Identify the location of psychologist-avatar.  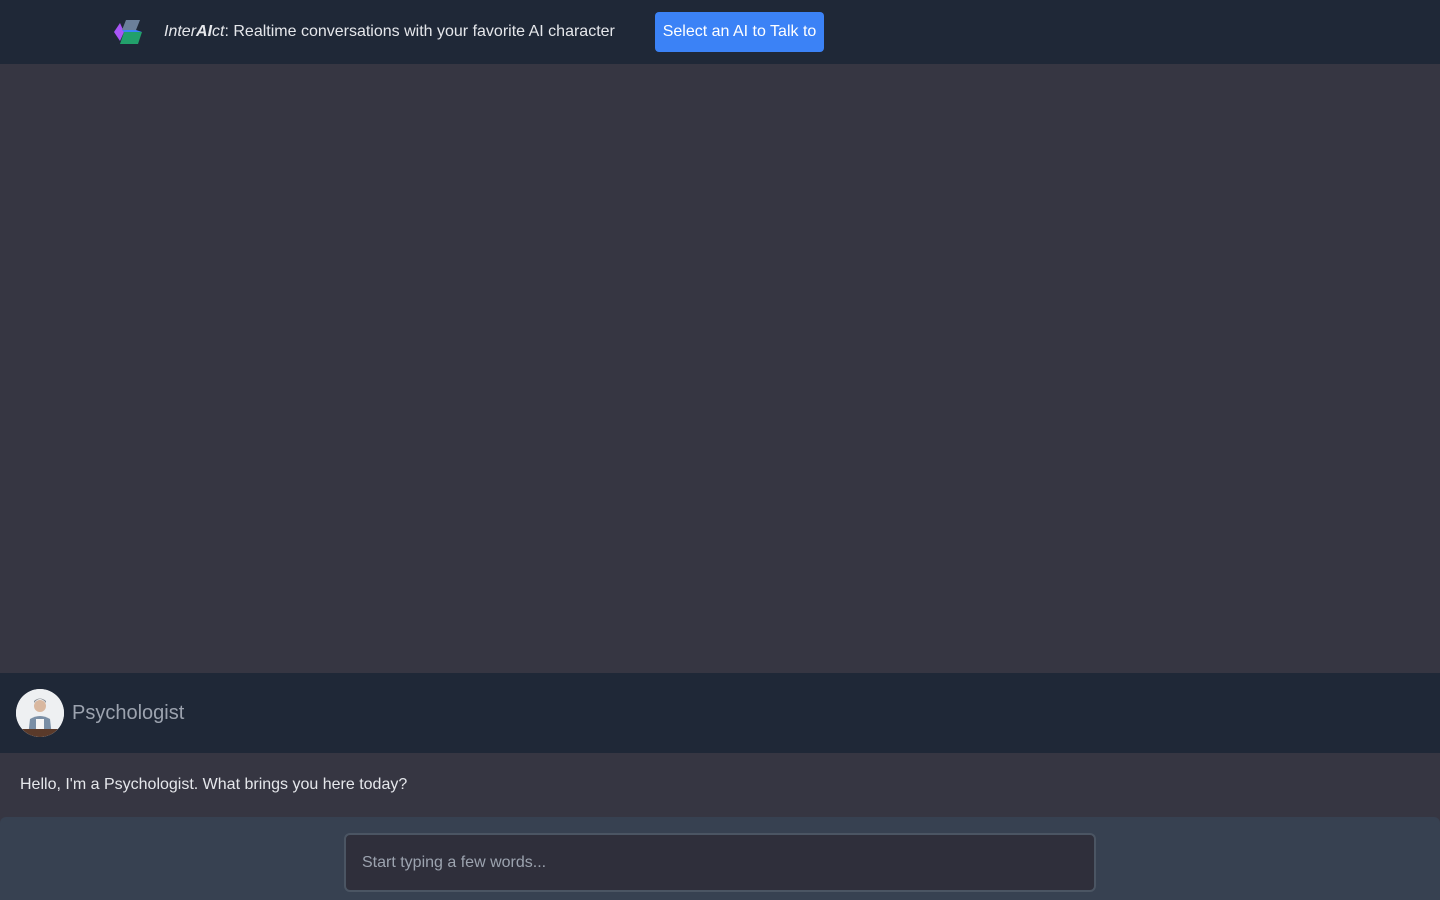
(40, 713).